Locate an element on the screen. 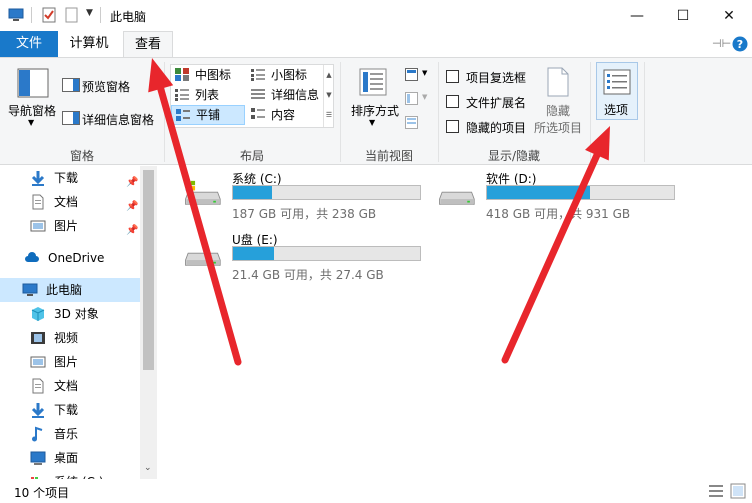 The width and height of the screenshot is (752, 503). layout-item-label: 内容 is located at coordinates (283, 115).